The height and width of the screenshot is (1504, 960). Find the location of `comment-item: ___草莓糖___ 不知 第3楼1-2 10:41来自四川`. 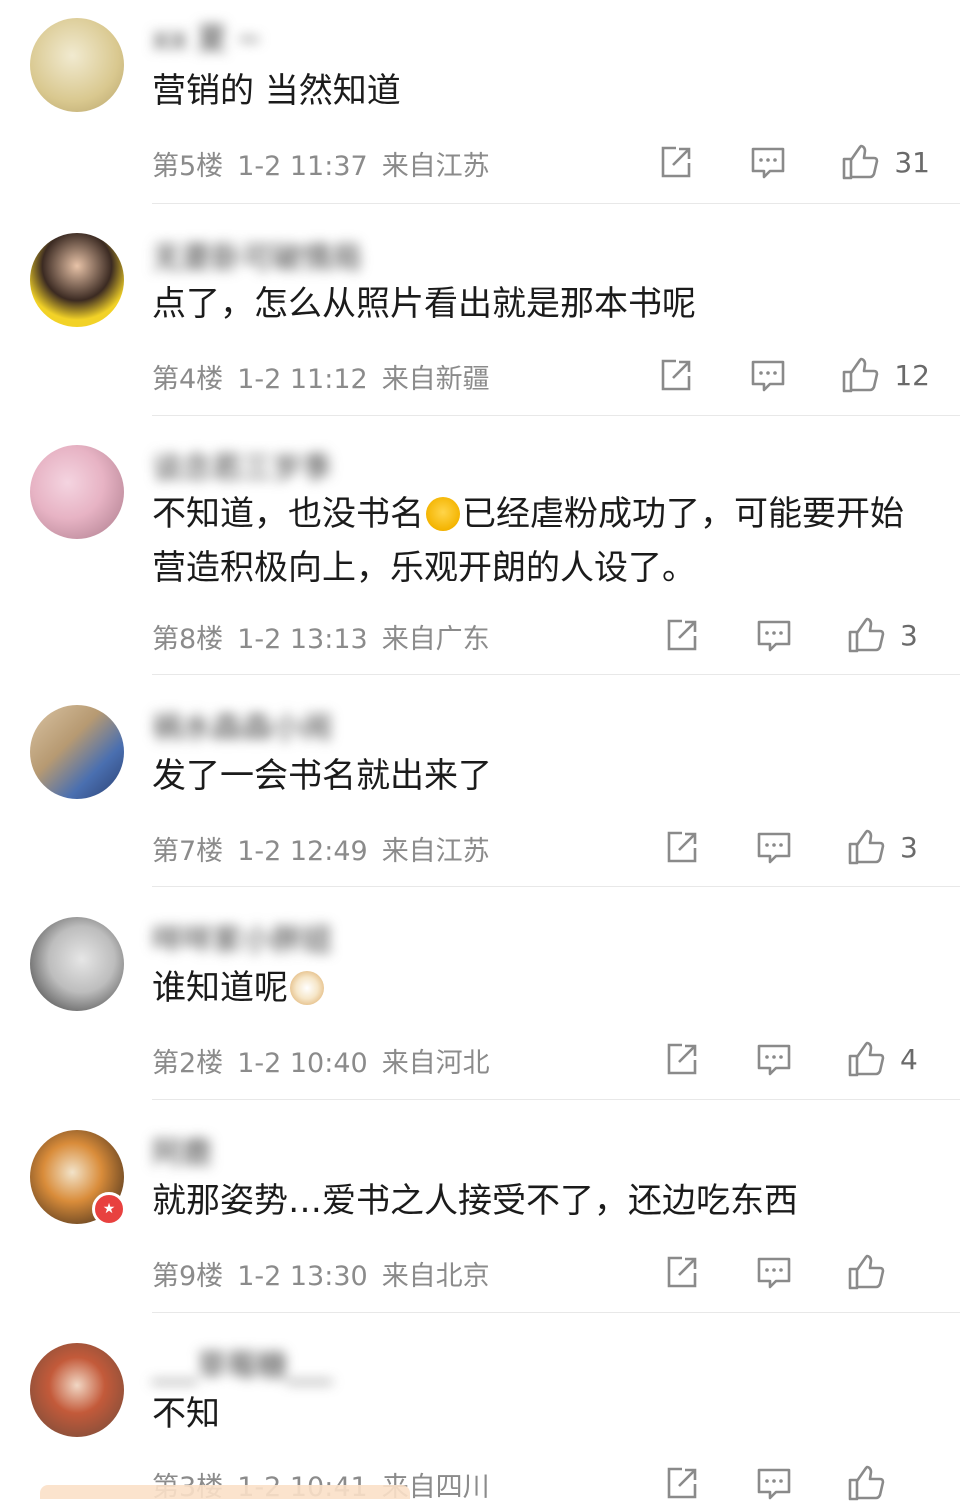

comment-item: ___草莓糖___ 不知 第3楼1-2 10:41来自四川 is located at coordinates (480, 1408).